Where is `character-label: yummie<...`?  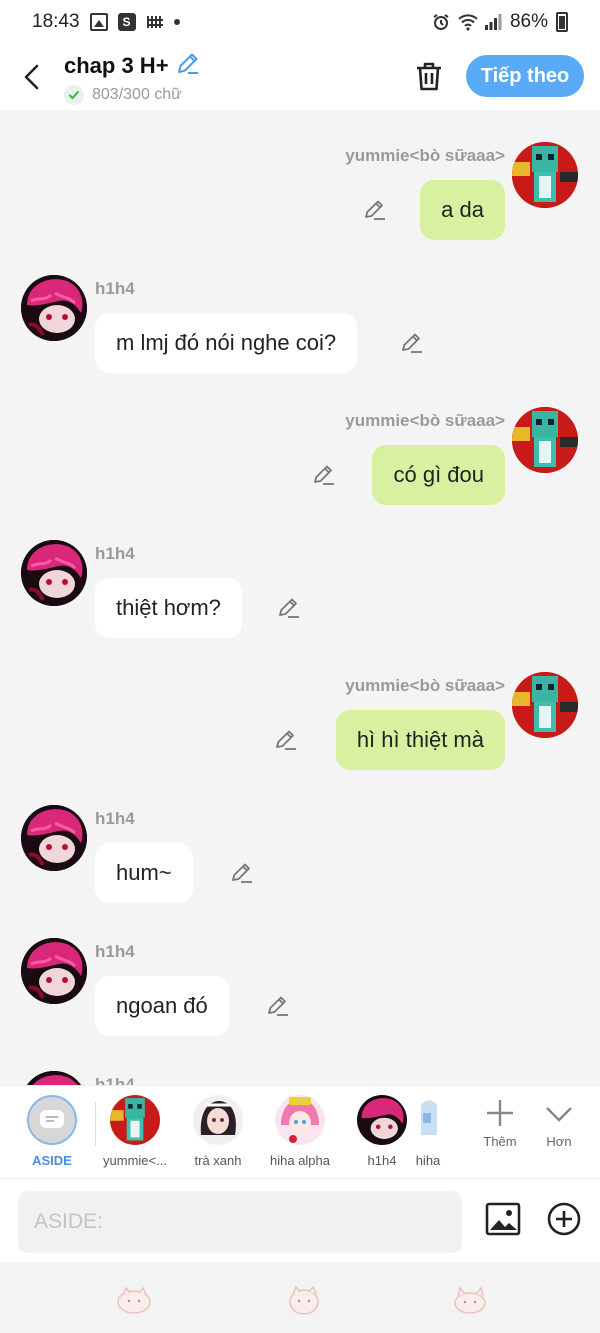
character-label: yummie<... is located at coordinates (135, 1160).